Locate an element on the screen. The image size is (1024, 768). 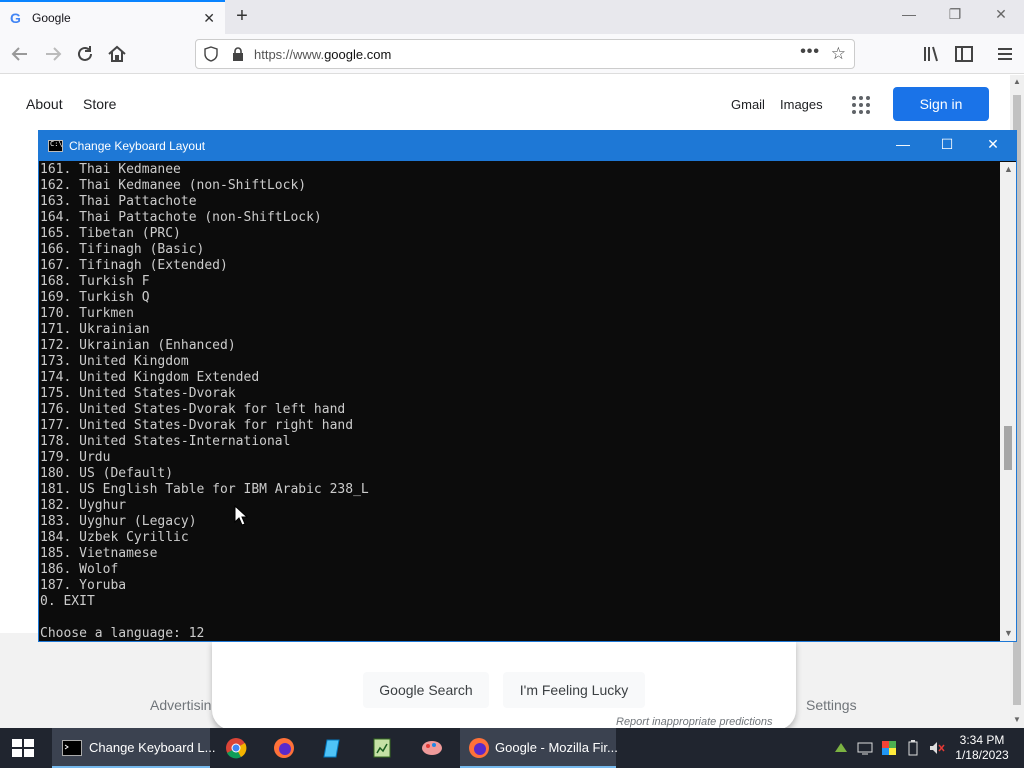
console-line: 184. Uzbek Cyrillic is located at coordinates (114, 537).